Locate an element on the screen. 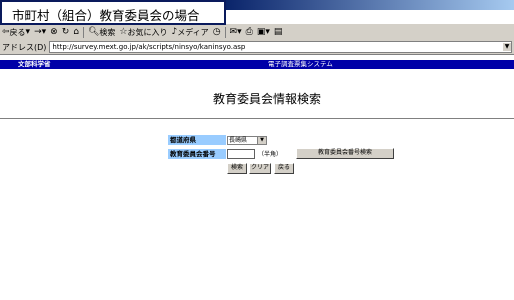 The image size is (514, 300). clear-button: クリア is located at coordinates (260, 168).